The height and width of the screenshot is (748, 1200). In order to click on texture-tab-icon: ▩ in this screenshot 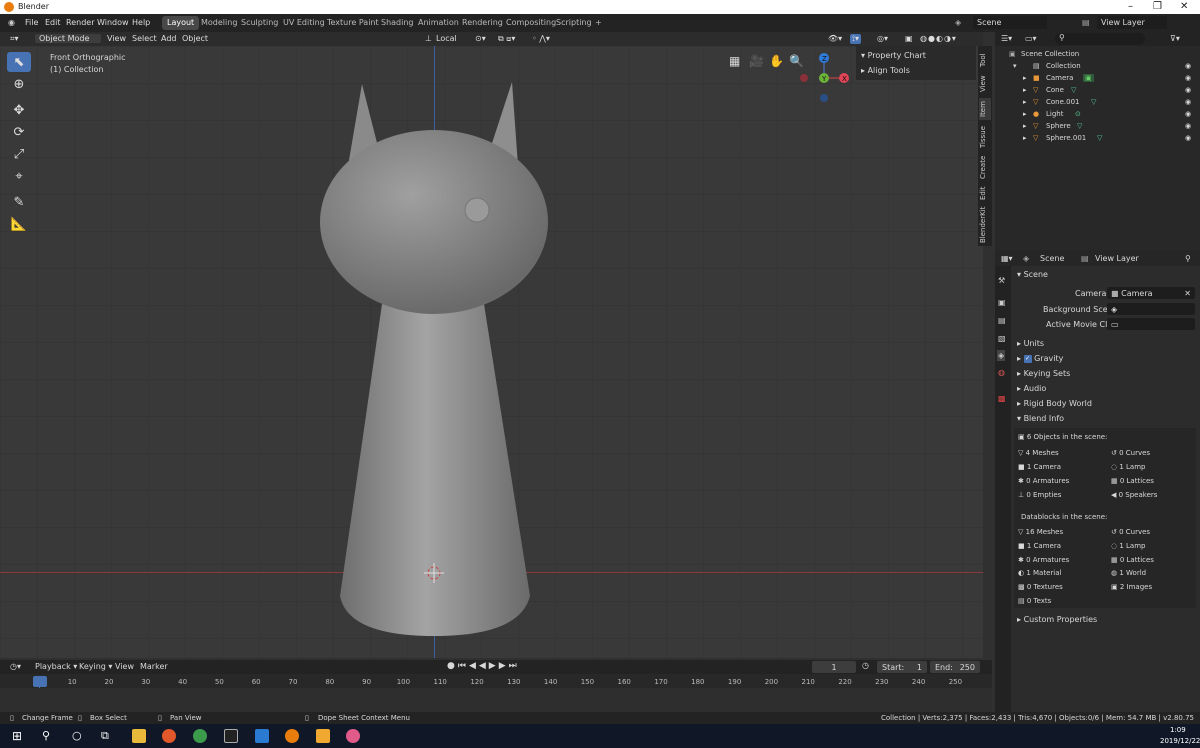, I will do `click(1002, 398)`.